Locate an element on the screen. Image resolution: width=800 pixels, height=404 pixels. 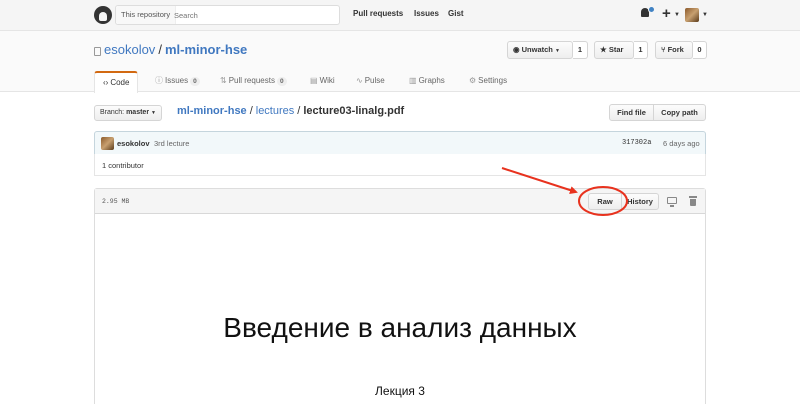
fork-icon: ⑂ is located at coordinates (663, 49).